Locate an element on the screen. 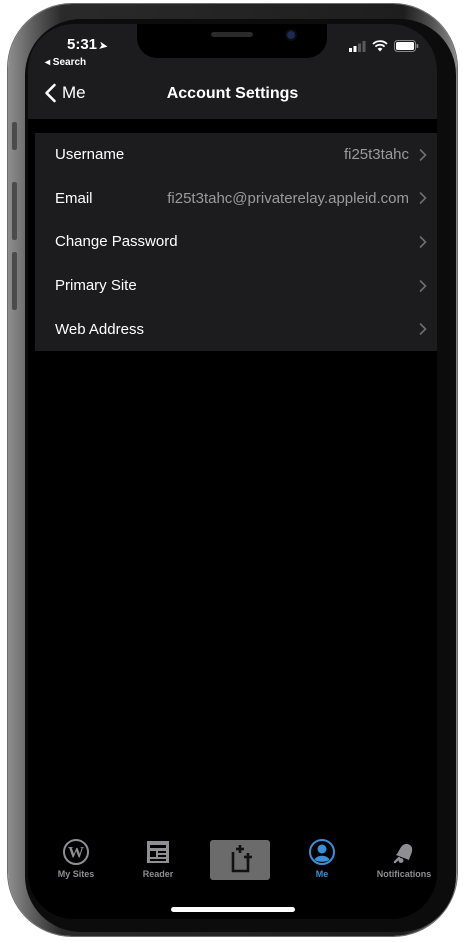 This screenshot has width=465, height=942. web-address-row: Web Address is located at coordinates (236, 329).